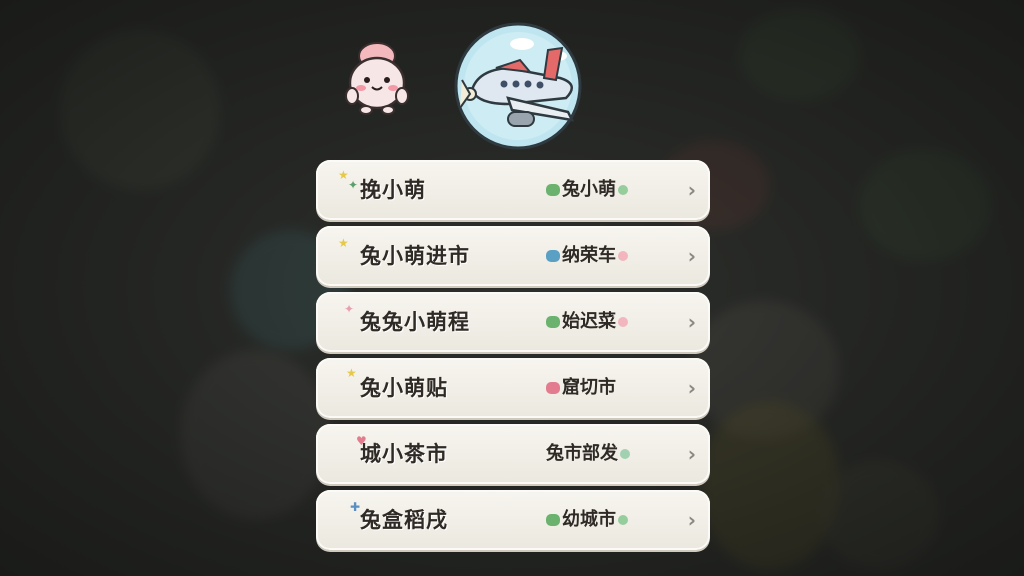 Image resolution: width=1024 pixels, height=576 pixels. I want to click on row-3-destination: 始迟菜, so click(587, 322).